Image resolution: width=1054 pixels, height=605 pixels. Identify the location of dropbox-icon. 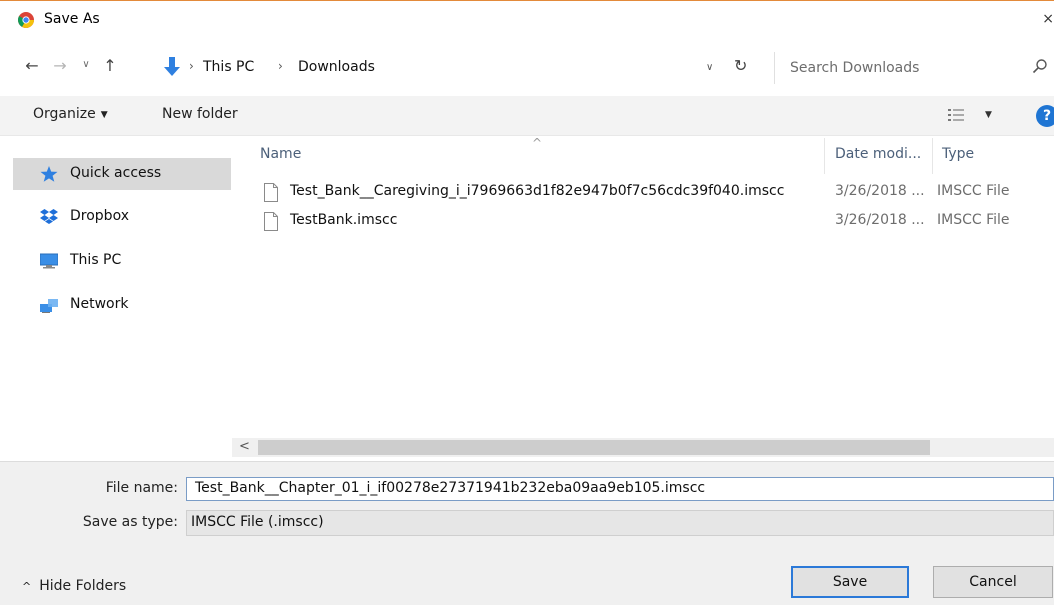
(49, 216).